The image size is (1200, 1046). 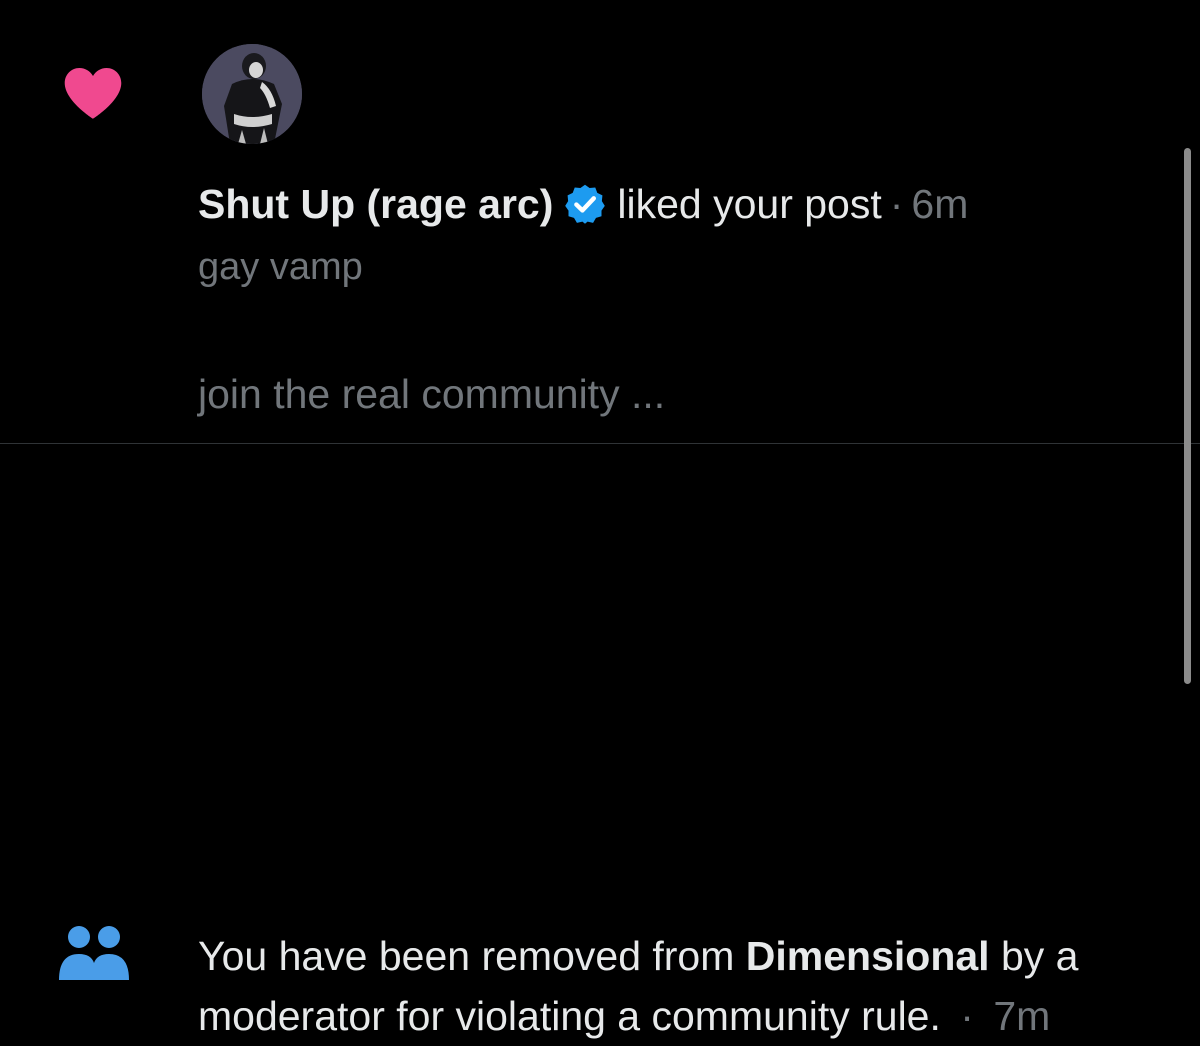 What do you see at coordinates (585, 204) in the screenshot?
I see `verified-badge-icon` at bounding box center [585, 204].